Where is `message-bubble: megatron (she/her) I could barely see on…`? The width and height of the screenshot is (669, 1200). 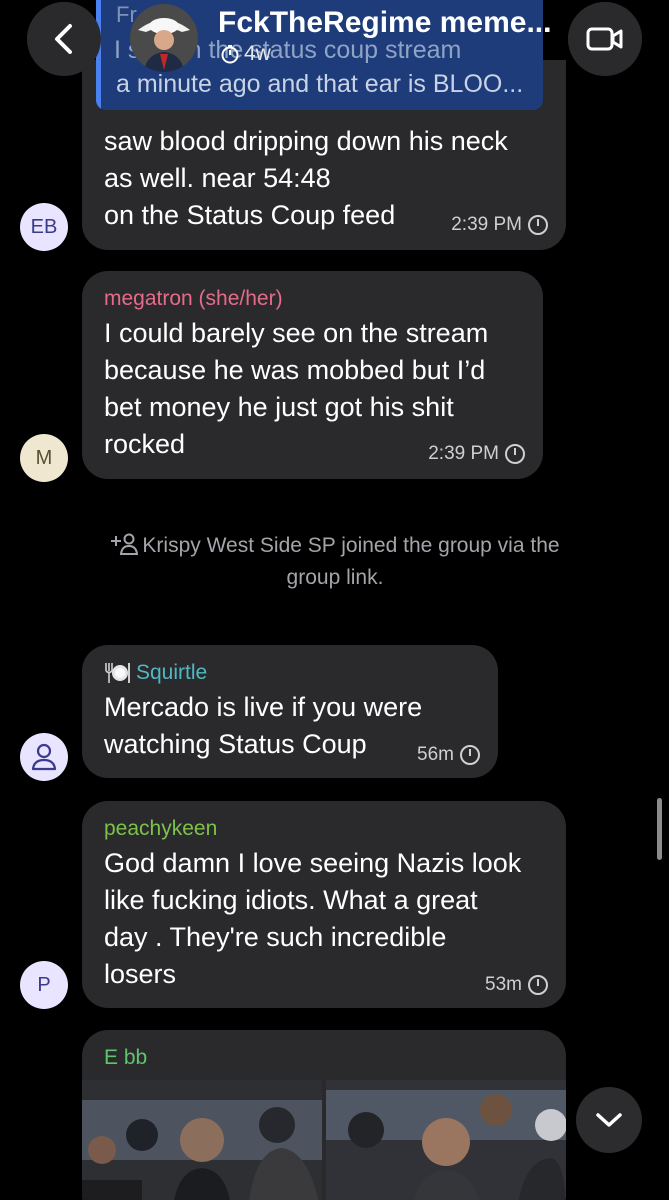 message-bubble: megatron (she/her) I could barely see on… is located at coordinates (312, 375).